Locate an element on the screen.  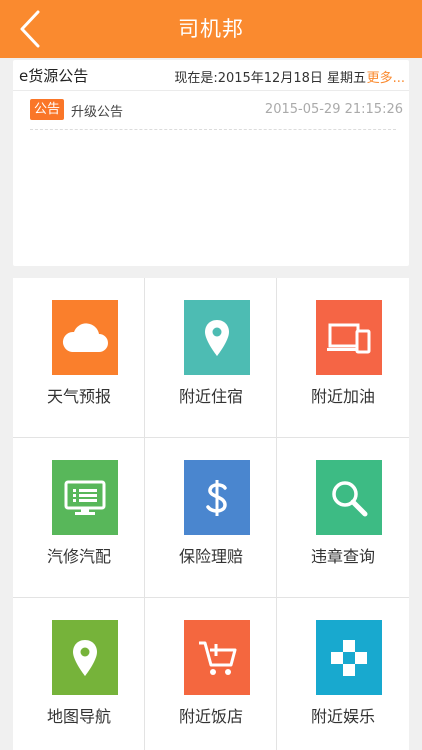
tile-violation is located at coordinates (349, 497).